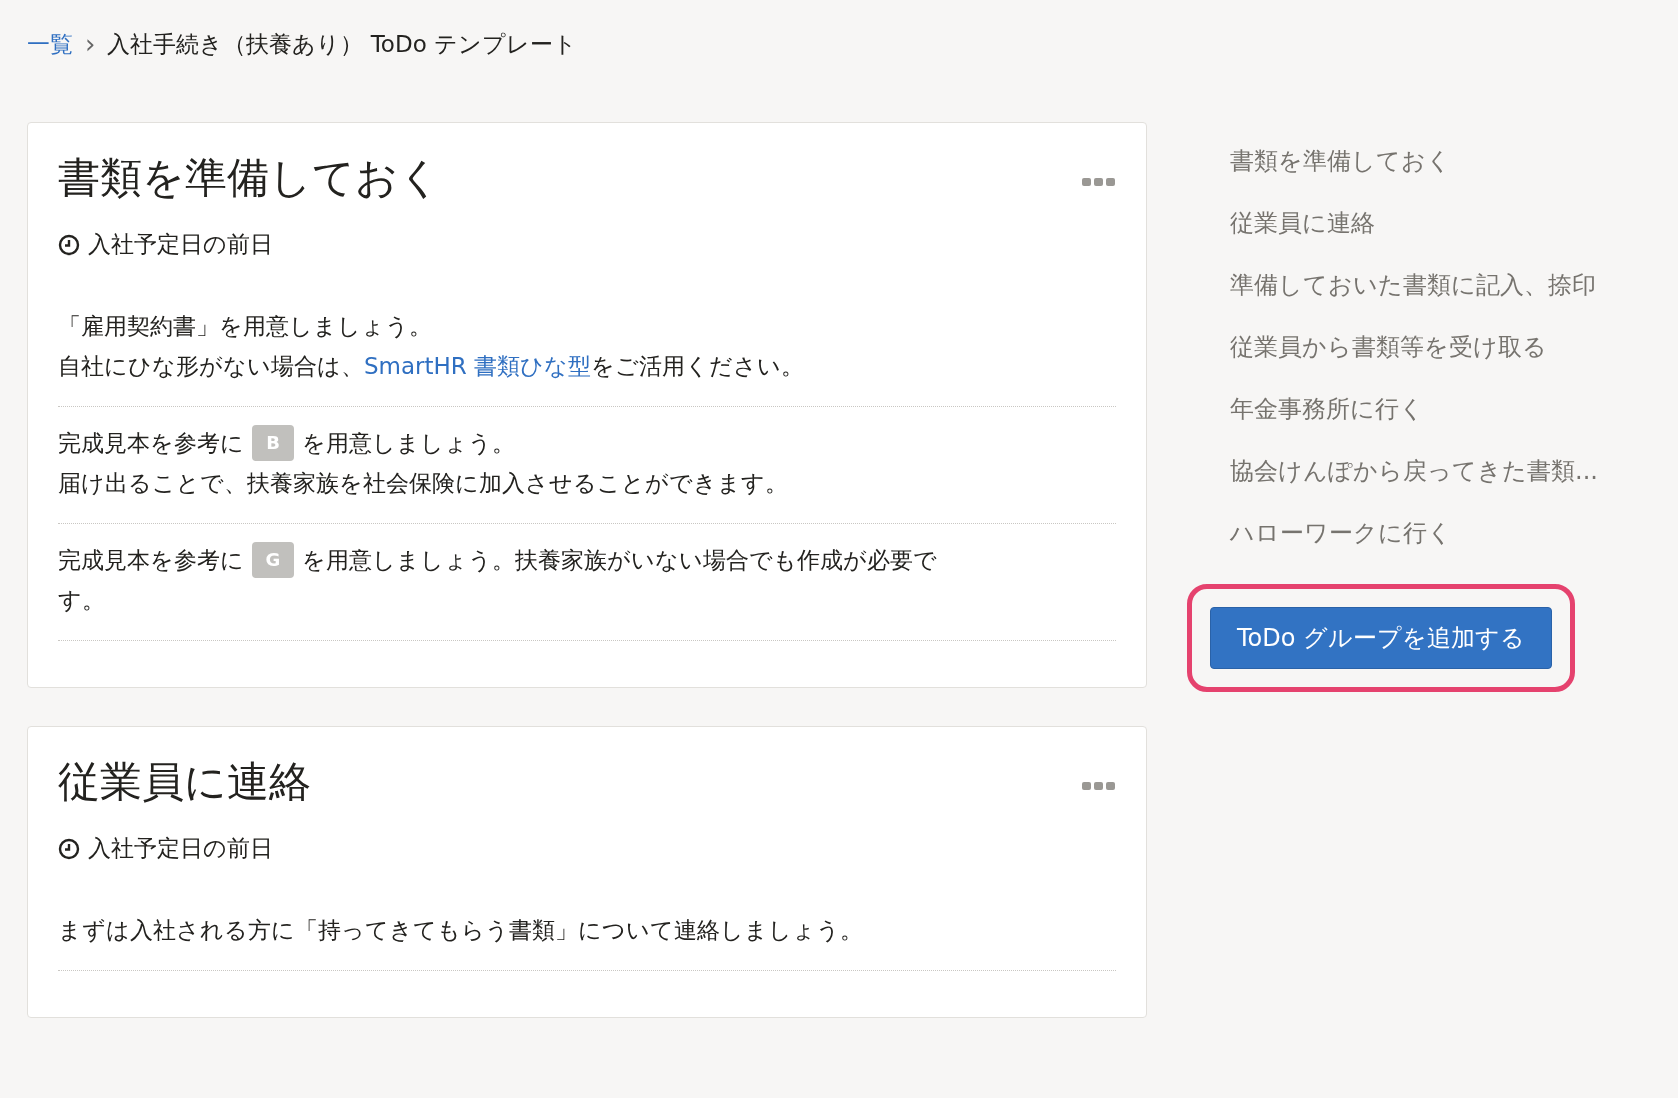 This screenshot has height=1098, width=1678. What do you see at coordinates (1392, 223) in the screenshot?
I see `group-nav-link: 従業員に連絡` at bounding box center [1392, 223].